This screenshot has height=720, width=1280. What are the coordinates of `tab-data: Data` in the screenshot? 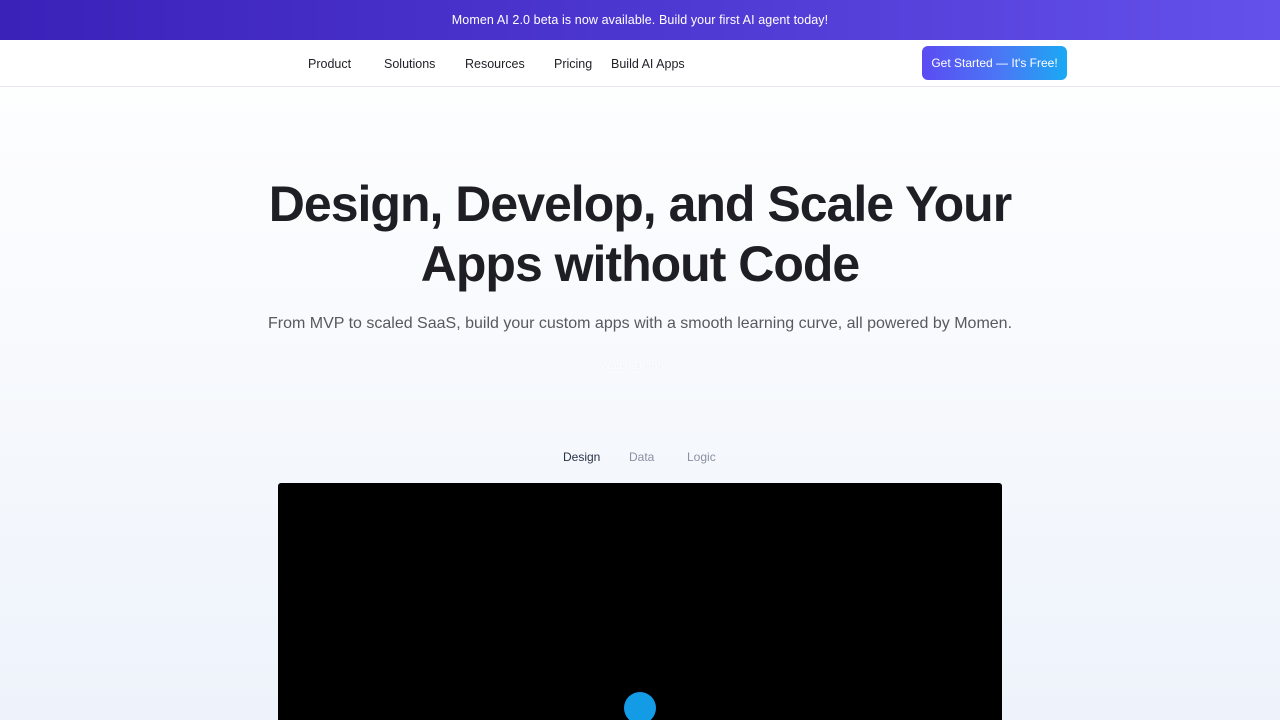 It's located at (641, 457).